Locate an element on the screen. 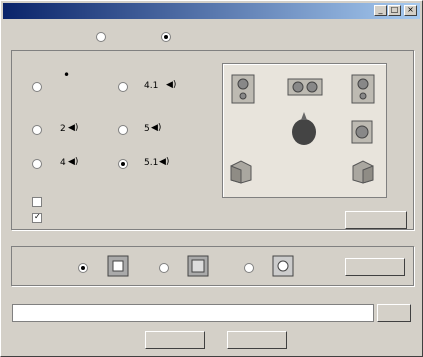 The height and width of the screenshot is (357, 423). front-right-speaker-icon is located at coordinates (363, 89).